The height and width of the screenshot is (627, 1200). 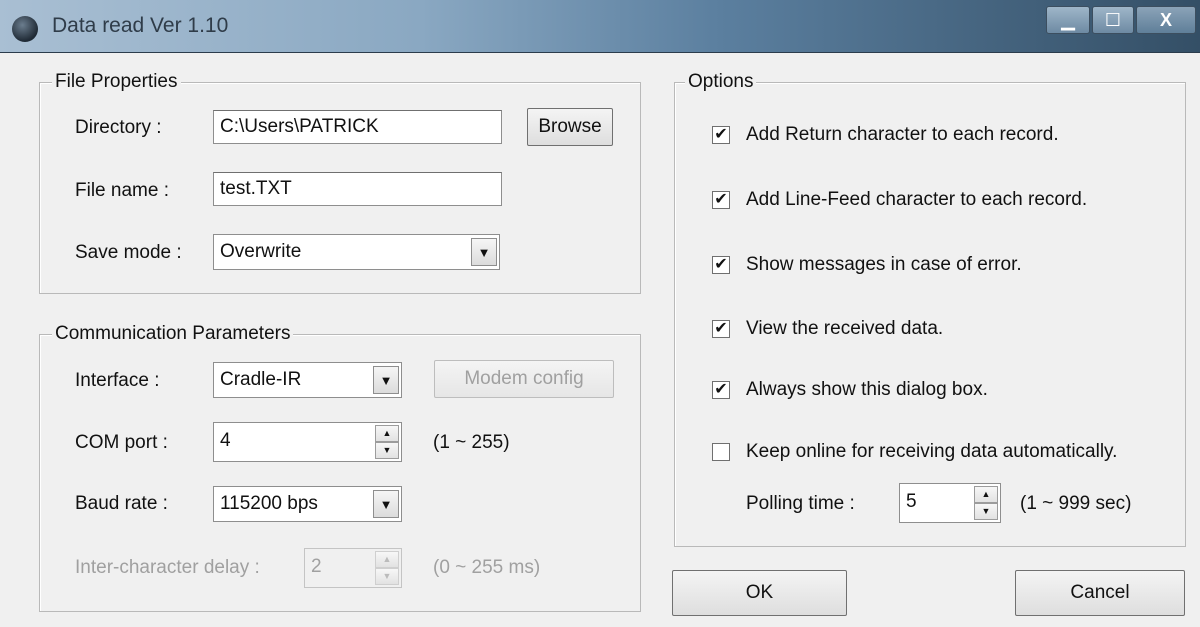 What do you see at coordinates (269, 503) in the screenshot?
I see `baudrate-value: 115200 bps` at bounding box center [269, 503].